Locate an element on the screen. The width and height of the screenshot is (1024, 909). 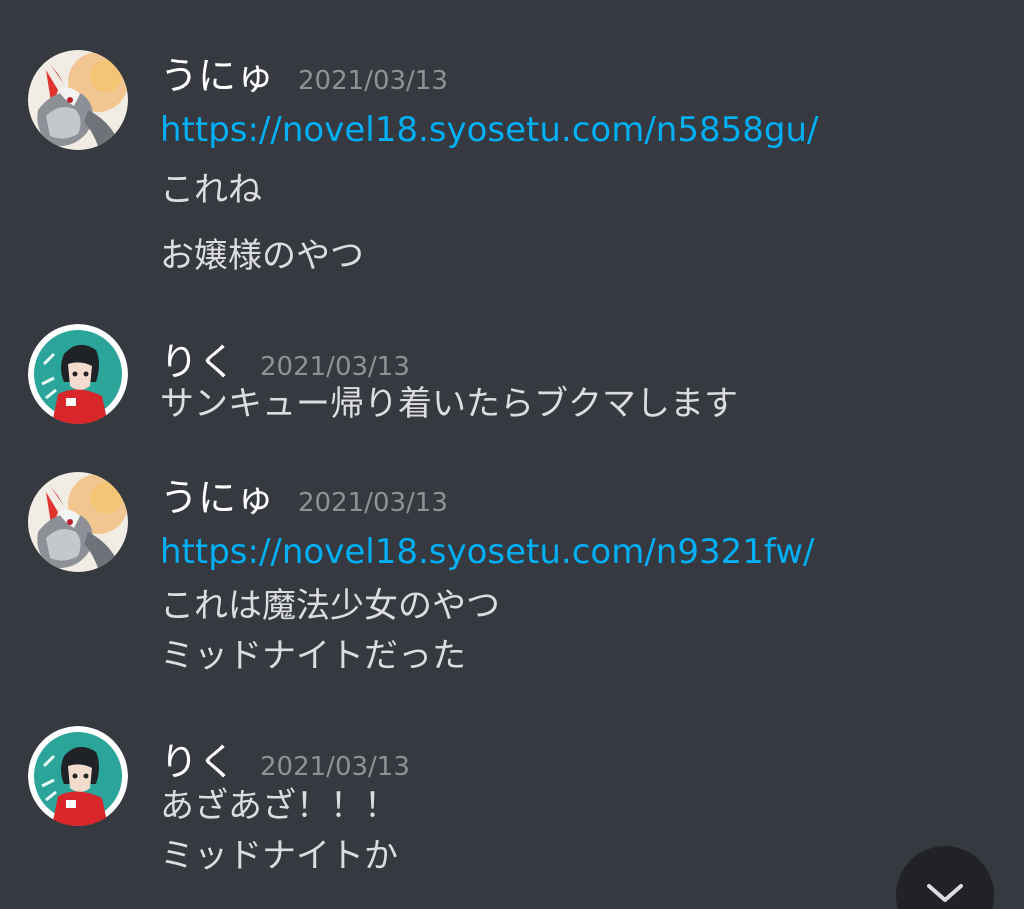
message-link: https://novel18.syosetu.com/n5858gu/ is located at coordinates (489, 130).